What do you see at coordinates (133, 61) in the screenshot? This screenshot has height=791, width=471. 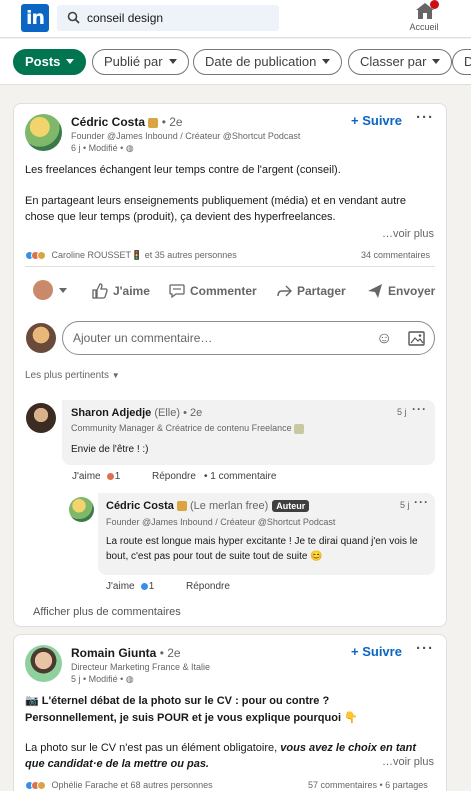 I see `filter-published-by-label: Publié par` at bounding box center [133, 61].